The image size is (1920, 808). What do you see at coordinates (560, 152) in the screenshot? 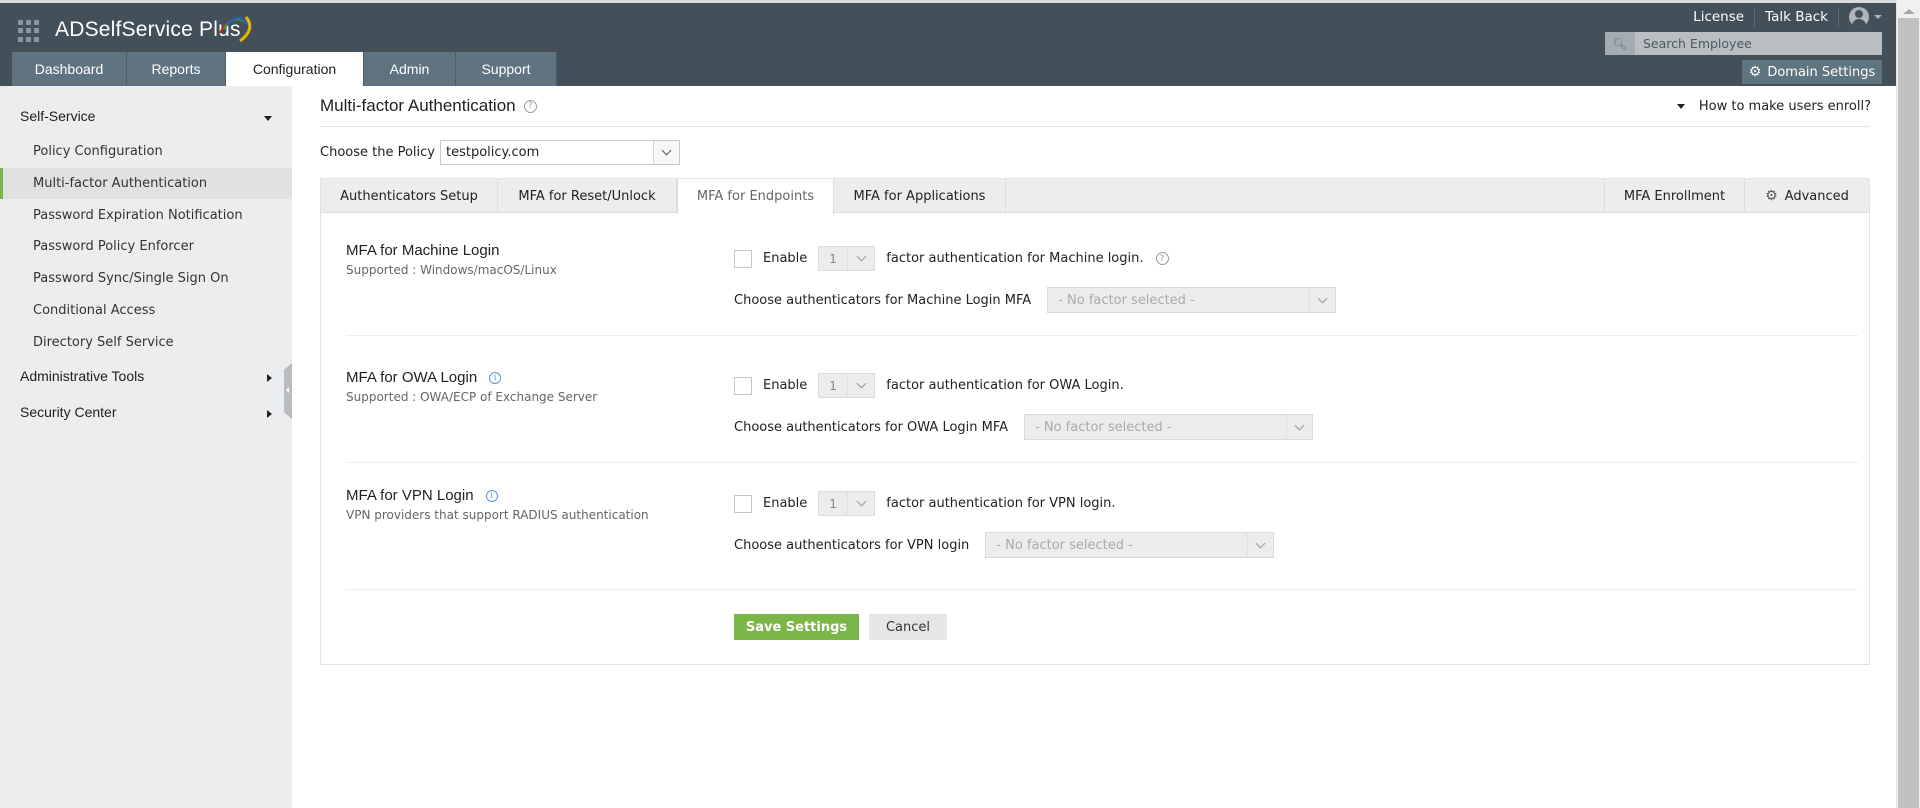
I see `policy-select: testpolicy.com` at bounding box center [560, 152].